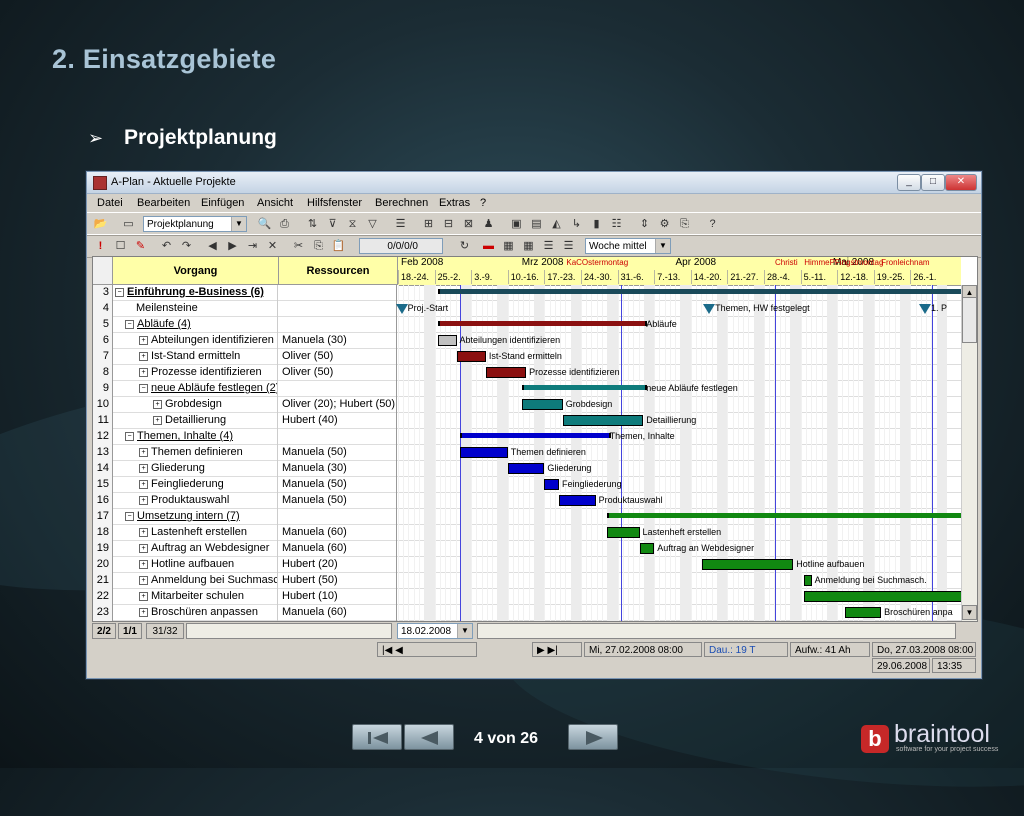  Describe the element at coordinates (969, 453) in the screenshot. I see `vertical-scrollbar: ▲ ▼` at that location.